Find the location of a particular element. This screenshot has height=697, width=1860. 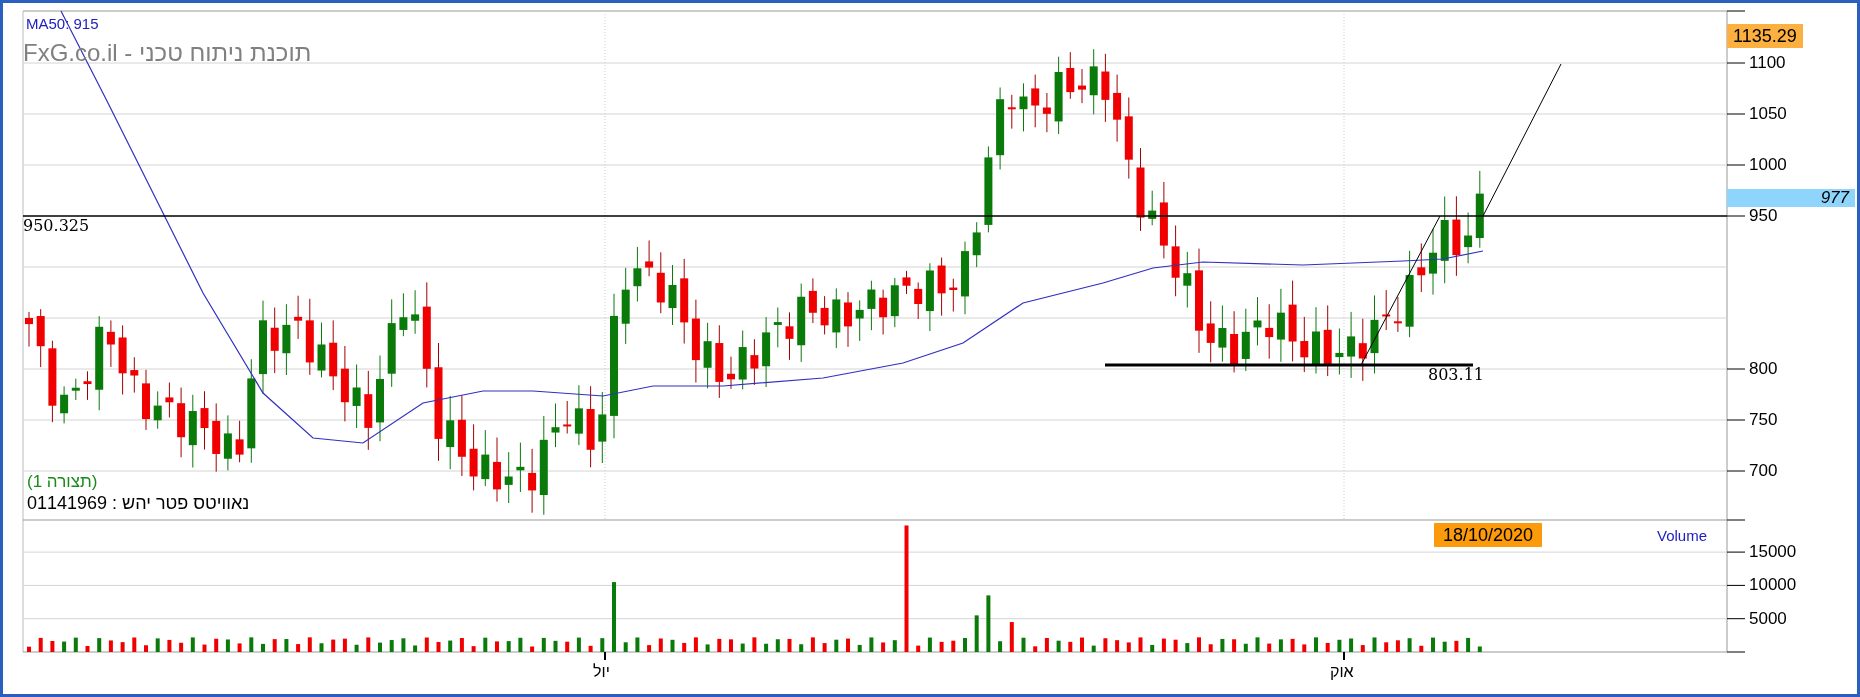

month-label: יול is located at coordinates (601, 672).